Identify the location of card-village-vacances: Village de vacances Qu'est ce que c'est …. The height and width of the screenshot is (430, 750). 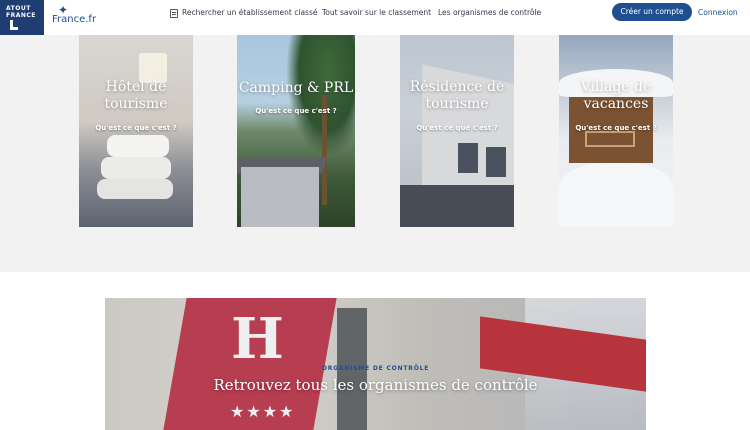
(616, 131).